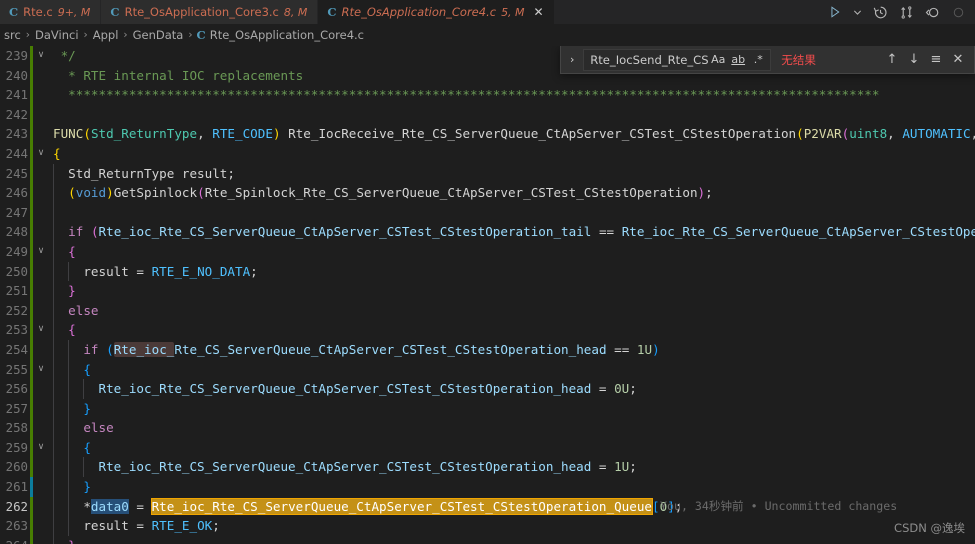 The width and height of the screenshot is (975, 544). What do you see at coordinates (12, 35) in the screenshot?
I see `breadcrumb-item-0: src` at bounding box center [12, 35].